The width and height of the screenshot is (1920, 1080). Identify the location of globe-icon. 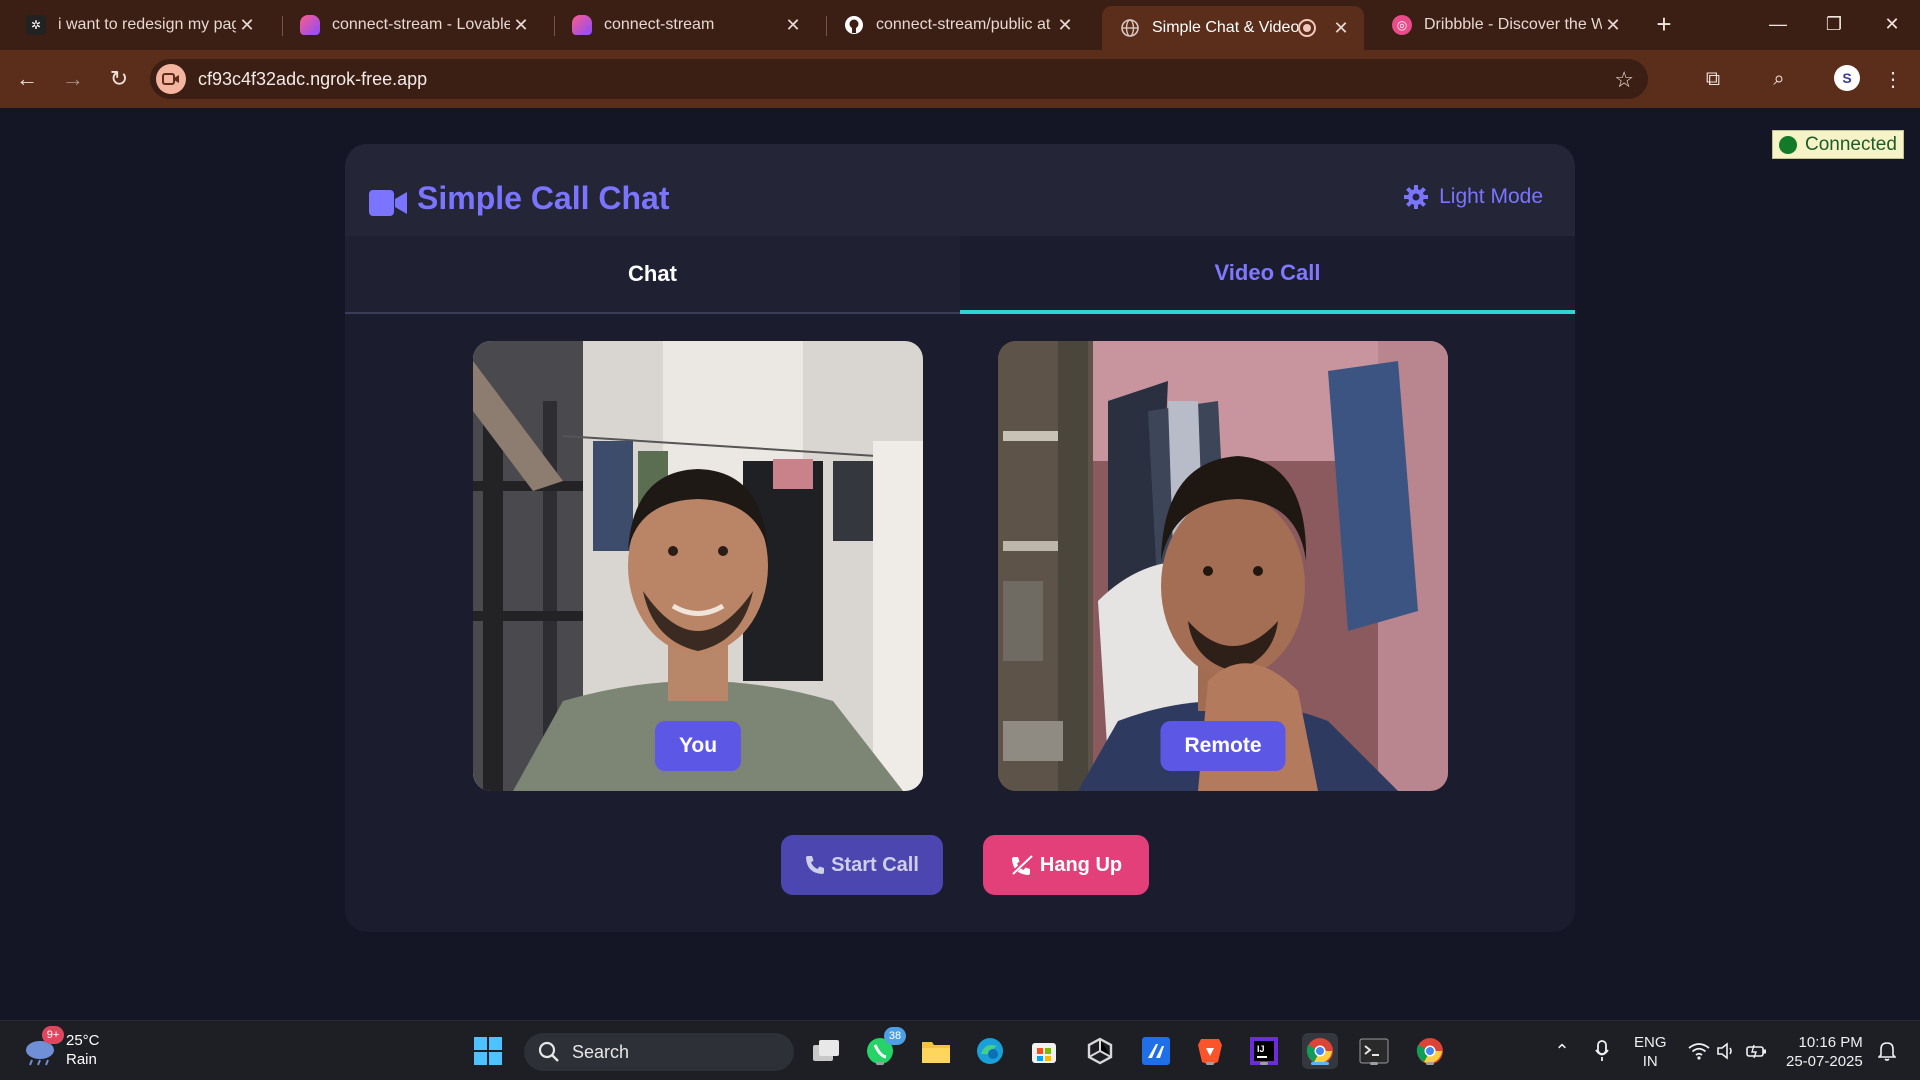
(1130, 28).